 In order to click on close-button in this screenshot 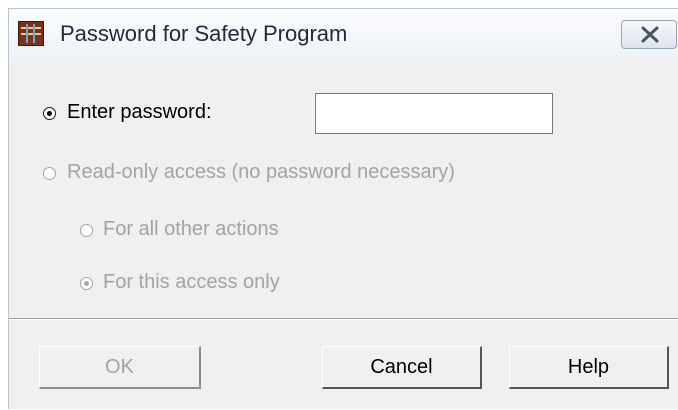, I will do `click(649, 34)`.